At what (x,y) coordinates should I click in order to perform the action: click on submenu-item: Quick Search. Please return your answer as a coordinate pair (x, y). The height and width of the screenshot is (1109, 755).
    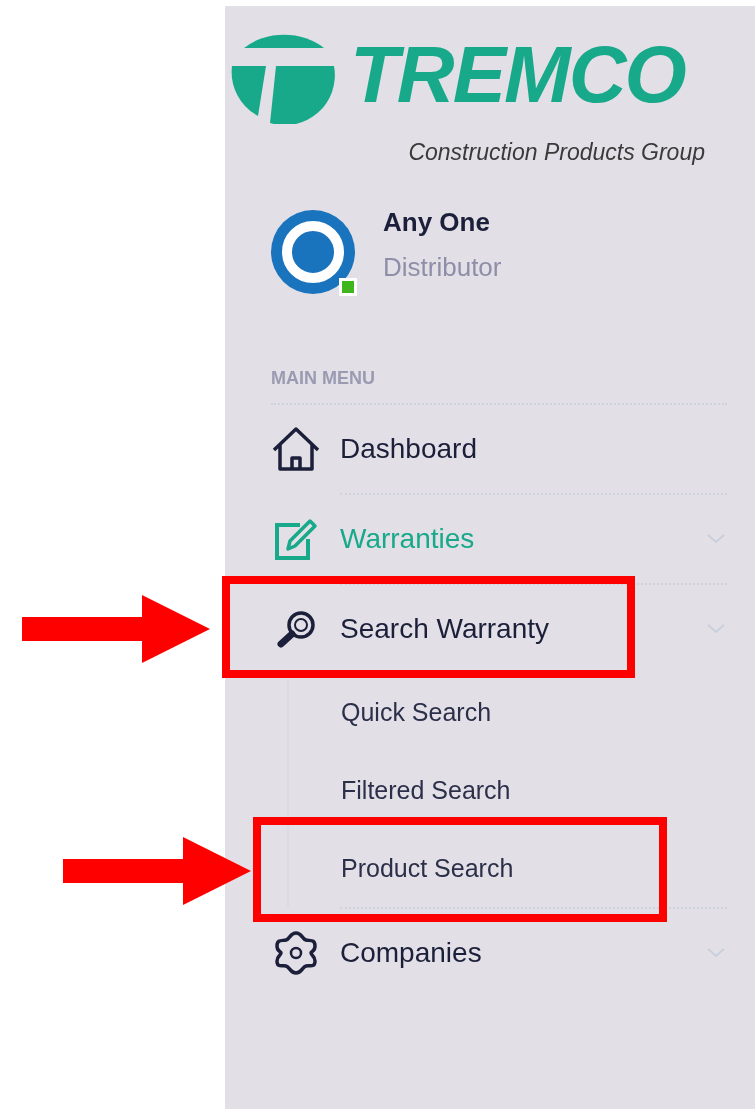
    Looking at the image, I should click on (416, 712).